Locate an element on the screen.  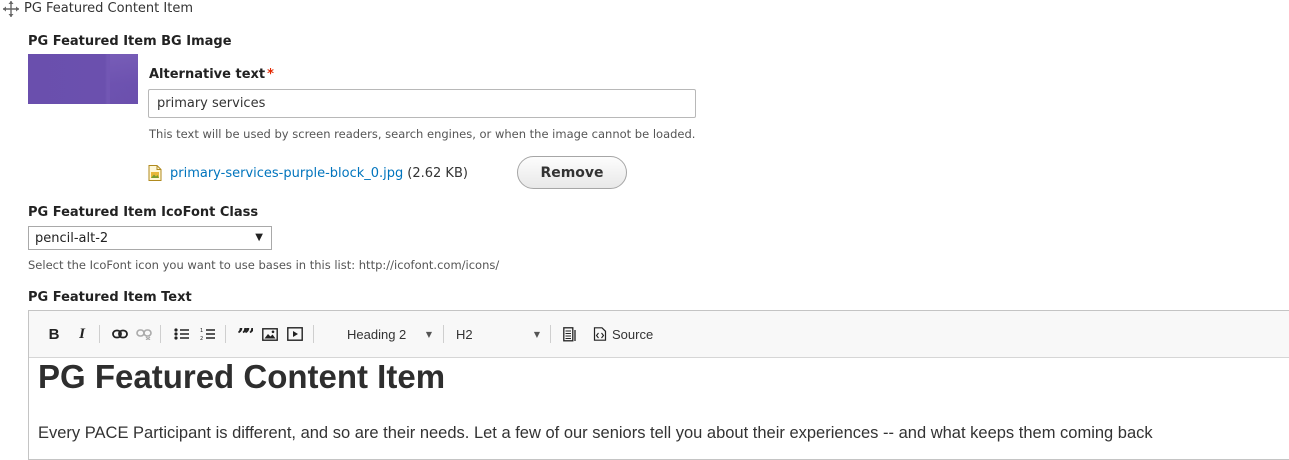
source-label: Source is located at coordinates (633, 334).